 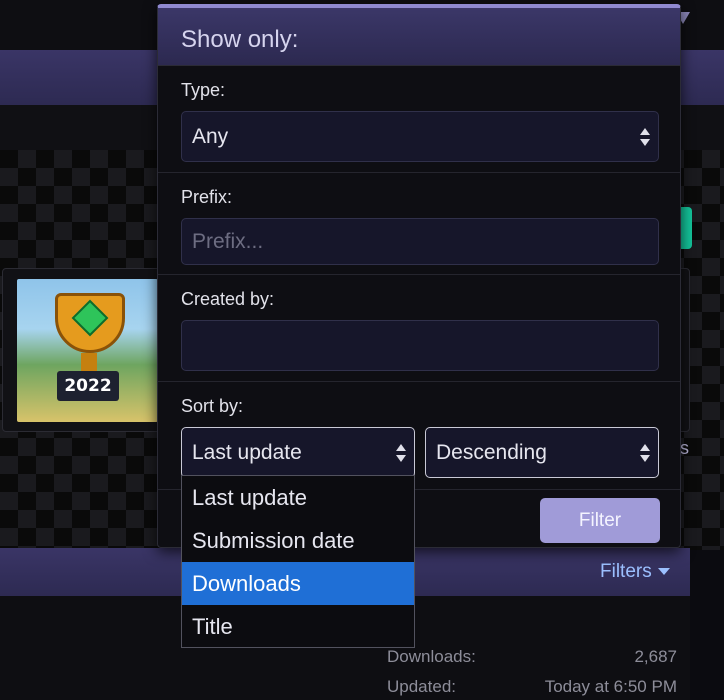 I want to click on type-label: Type:, so click(x=203, y=90).